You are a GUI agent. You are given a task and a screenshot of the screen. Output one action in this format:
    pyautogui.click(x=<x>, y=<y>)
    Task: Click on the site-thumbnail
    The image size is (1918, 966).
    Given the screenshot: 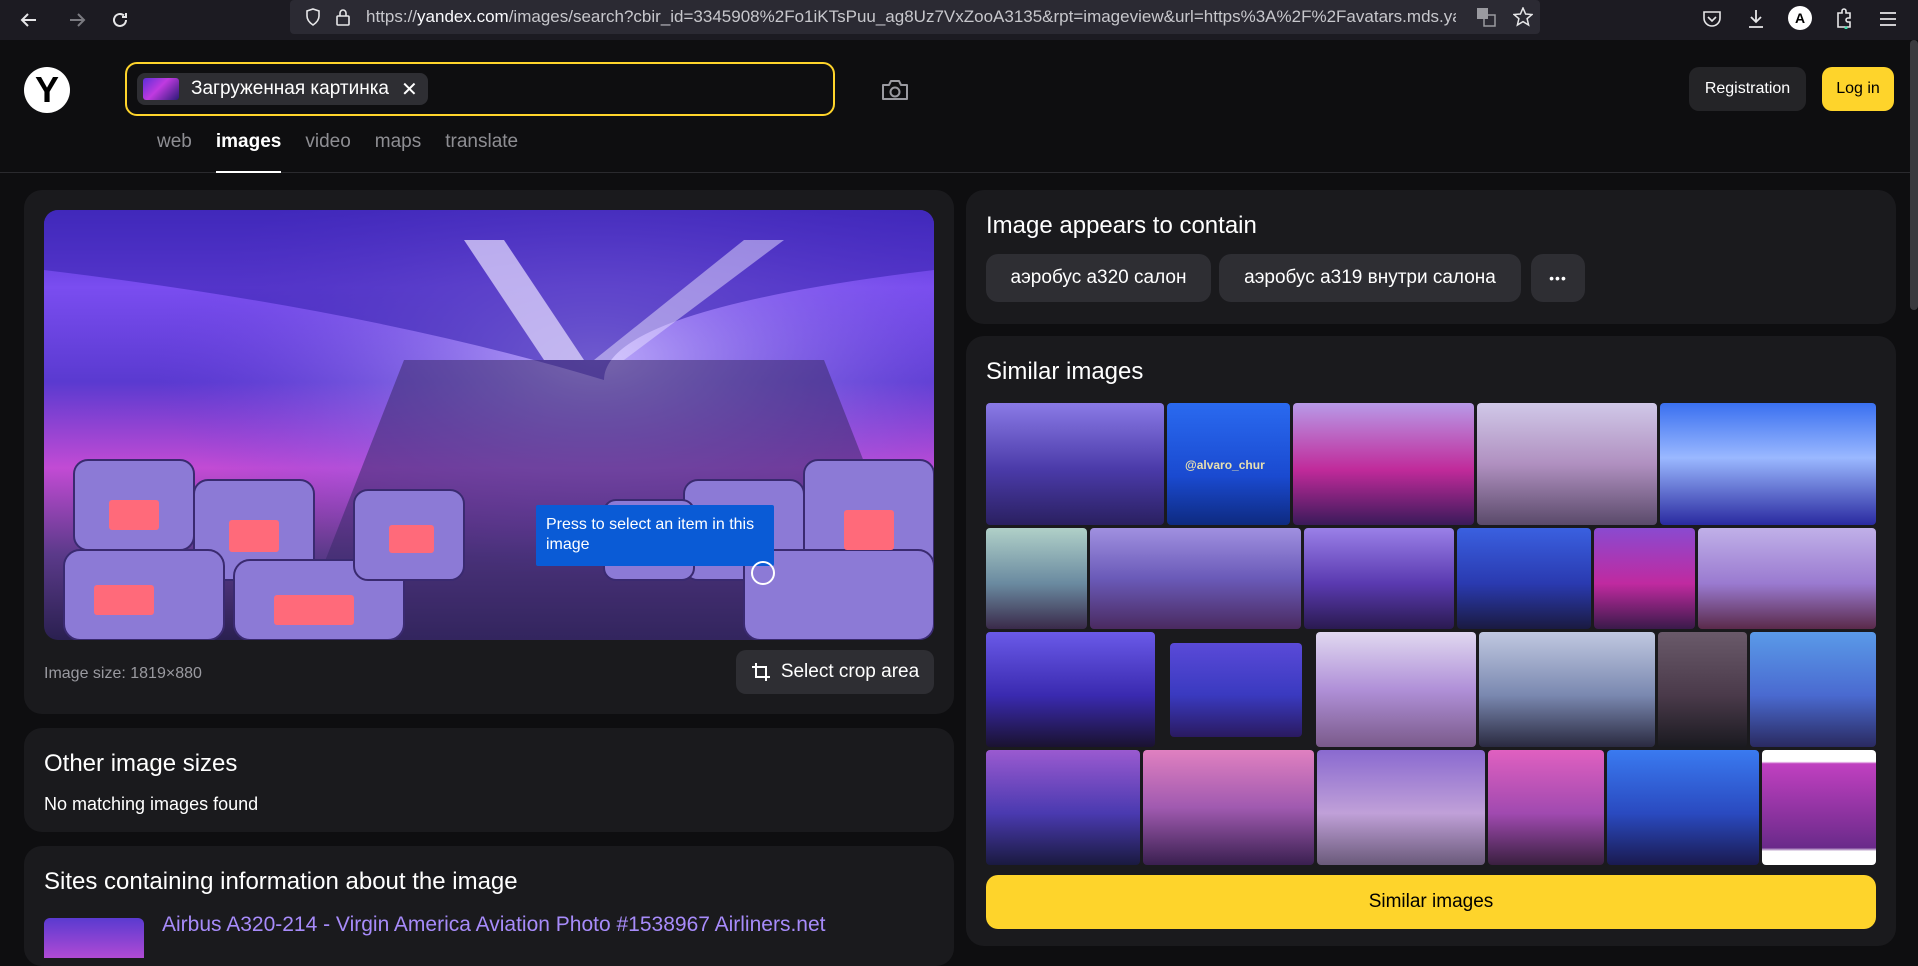 What is the action you would take?
    pyautogui.click(x=94, y=938)
    